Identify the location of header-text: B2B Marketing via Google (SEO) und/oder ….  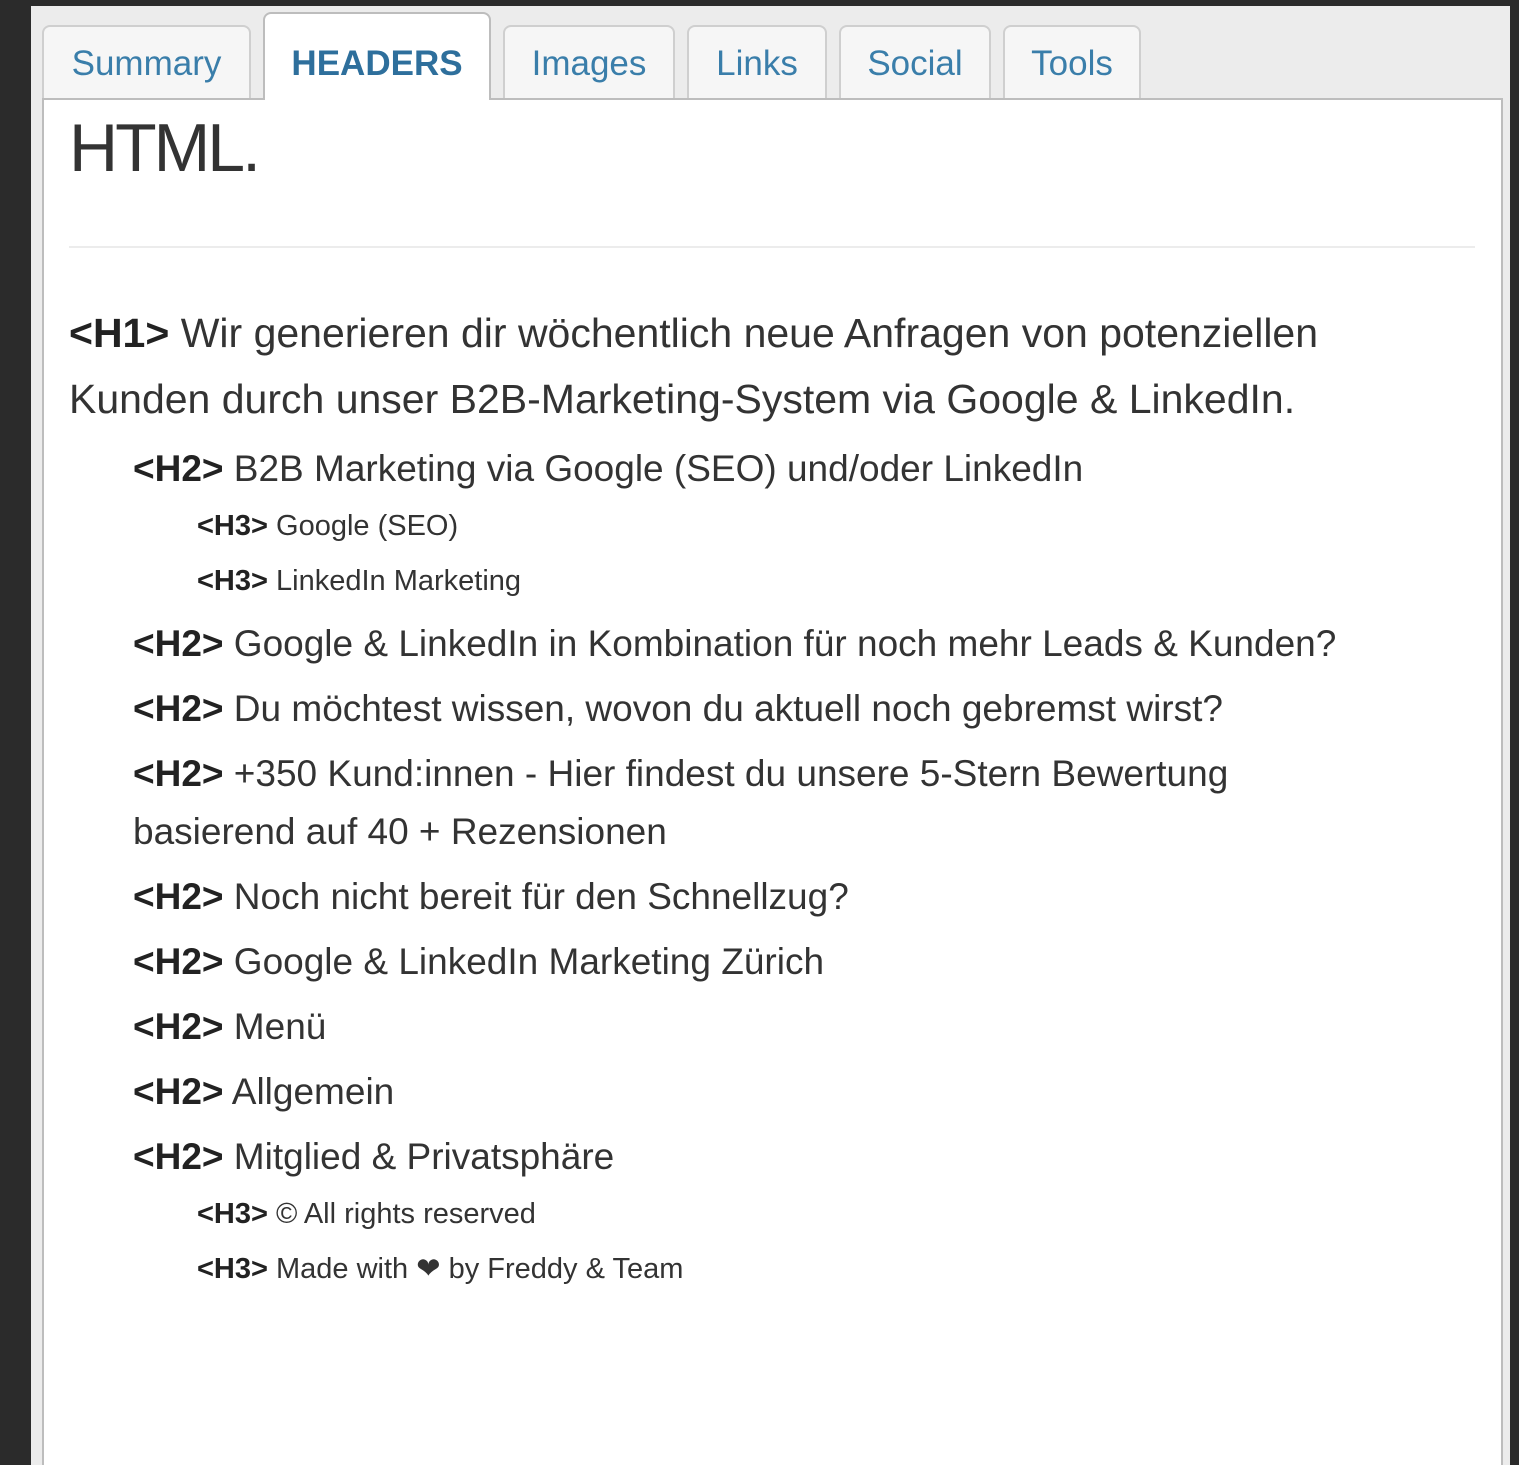
(658, 468).